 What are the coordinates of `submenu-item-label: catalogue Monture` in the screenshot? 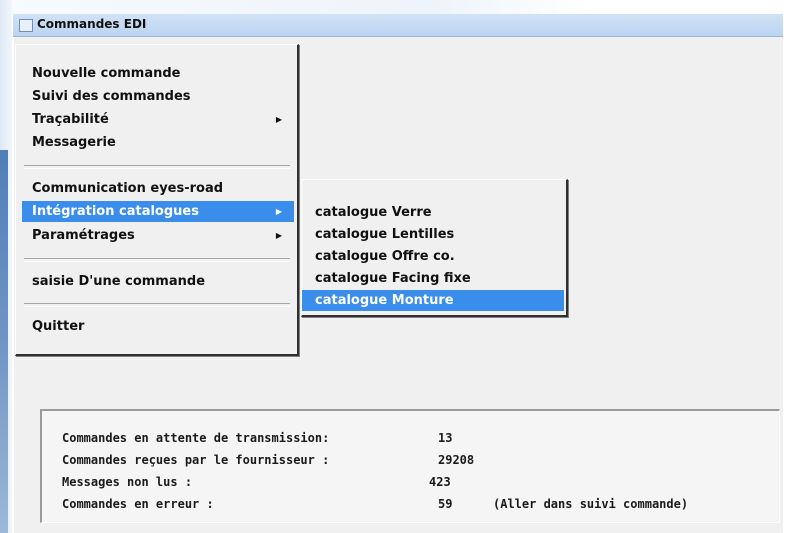 It's located at (384, 300).